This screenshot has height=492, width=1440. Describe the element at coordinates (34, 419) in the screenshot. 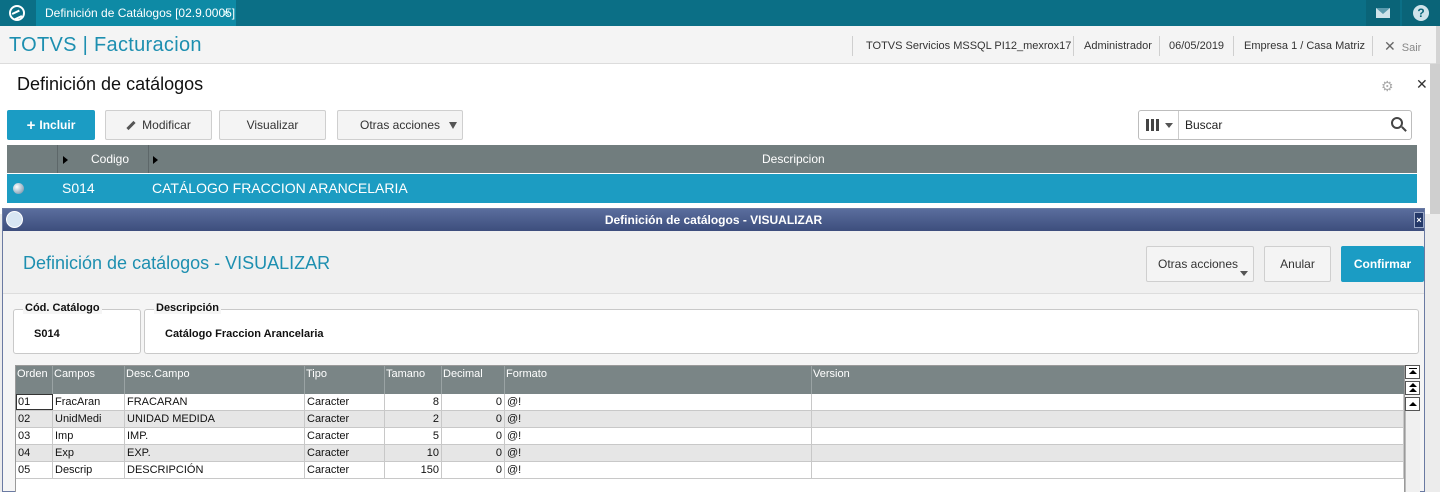

I see `cell-orden: 02` at that location.